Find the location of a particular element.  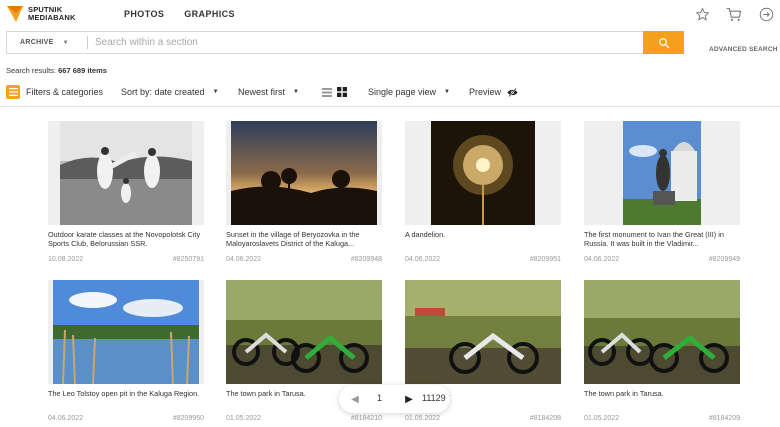

photo-thumbnail-lake is located at coordinates (126, 332).